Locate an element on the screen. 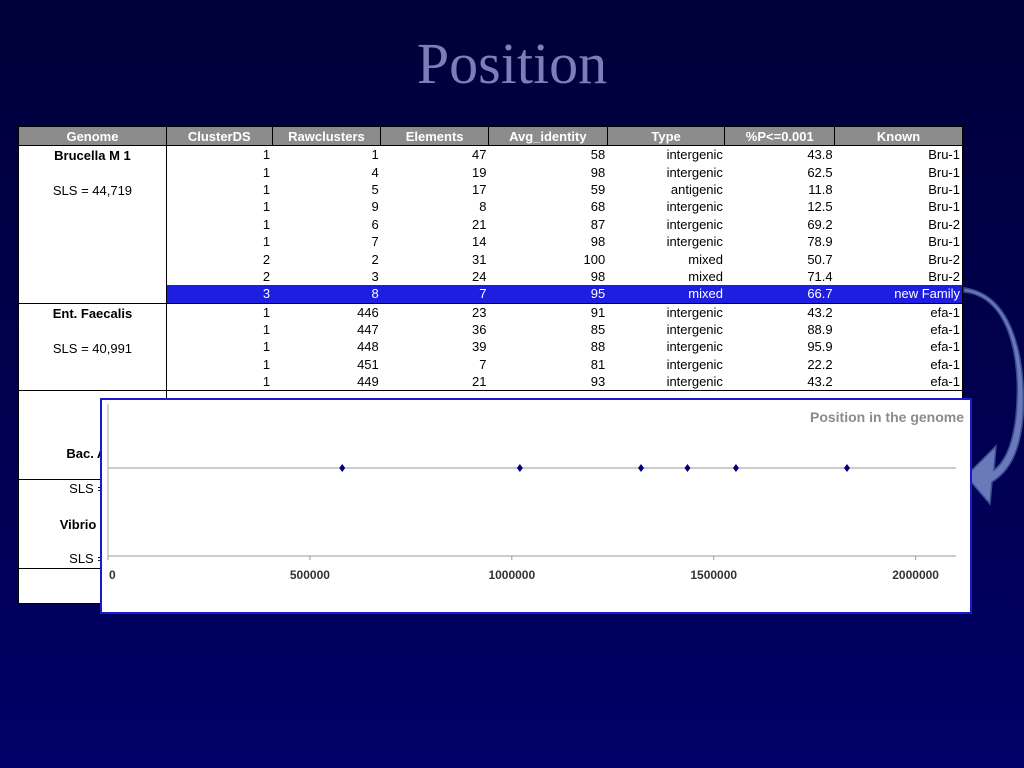  cell-clusterds: 3 is located at coordinates (219, 294).